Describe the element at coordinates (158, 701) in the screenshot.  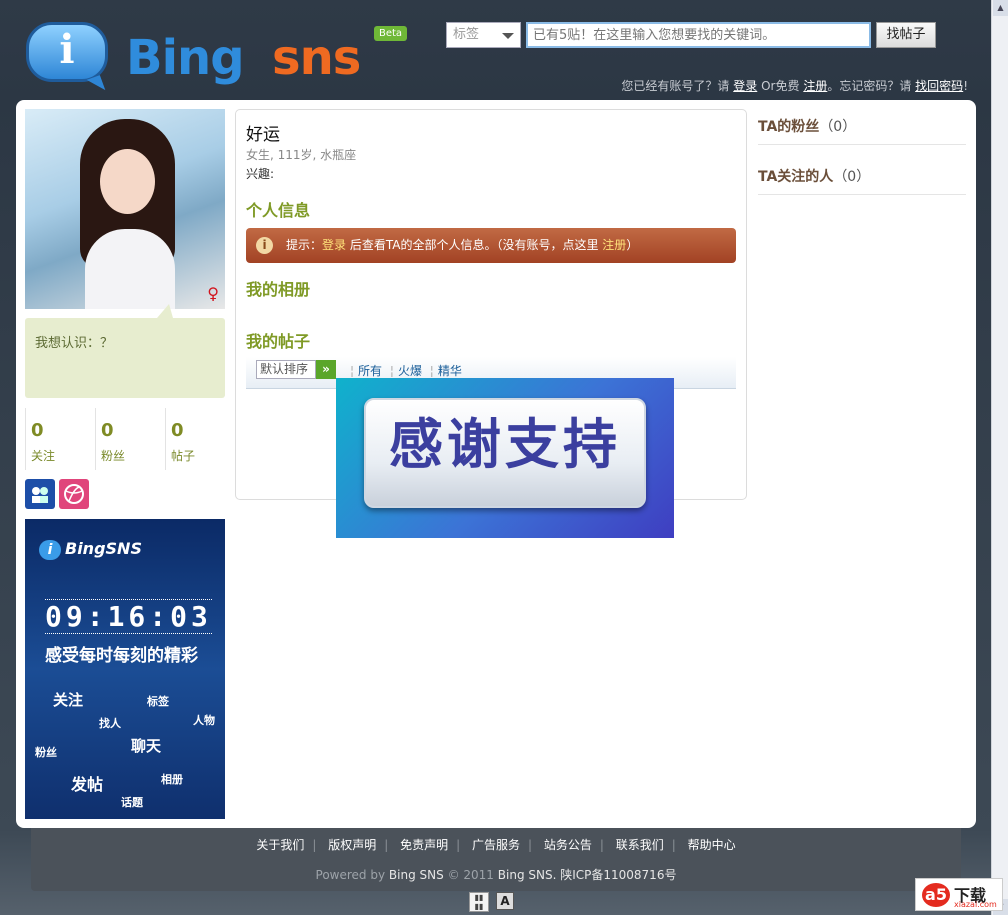
I see `banner-word: 标签` at that location.